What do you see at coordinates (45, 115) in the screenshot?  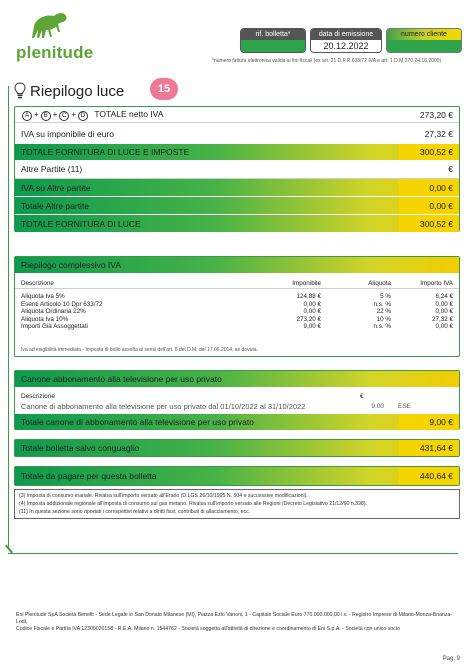 I see `letter-b: B` at bounding box center [45, 115].